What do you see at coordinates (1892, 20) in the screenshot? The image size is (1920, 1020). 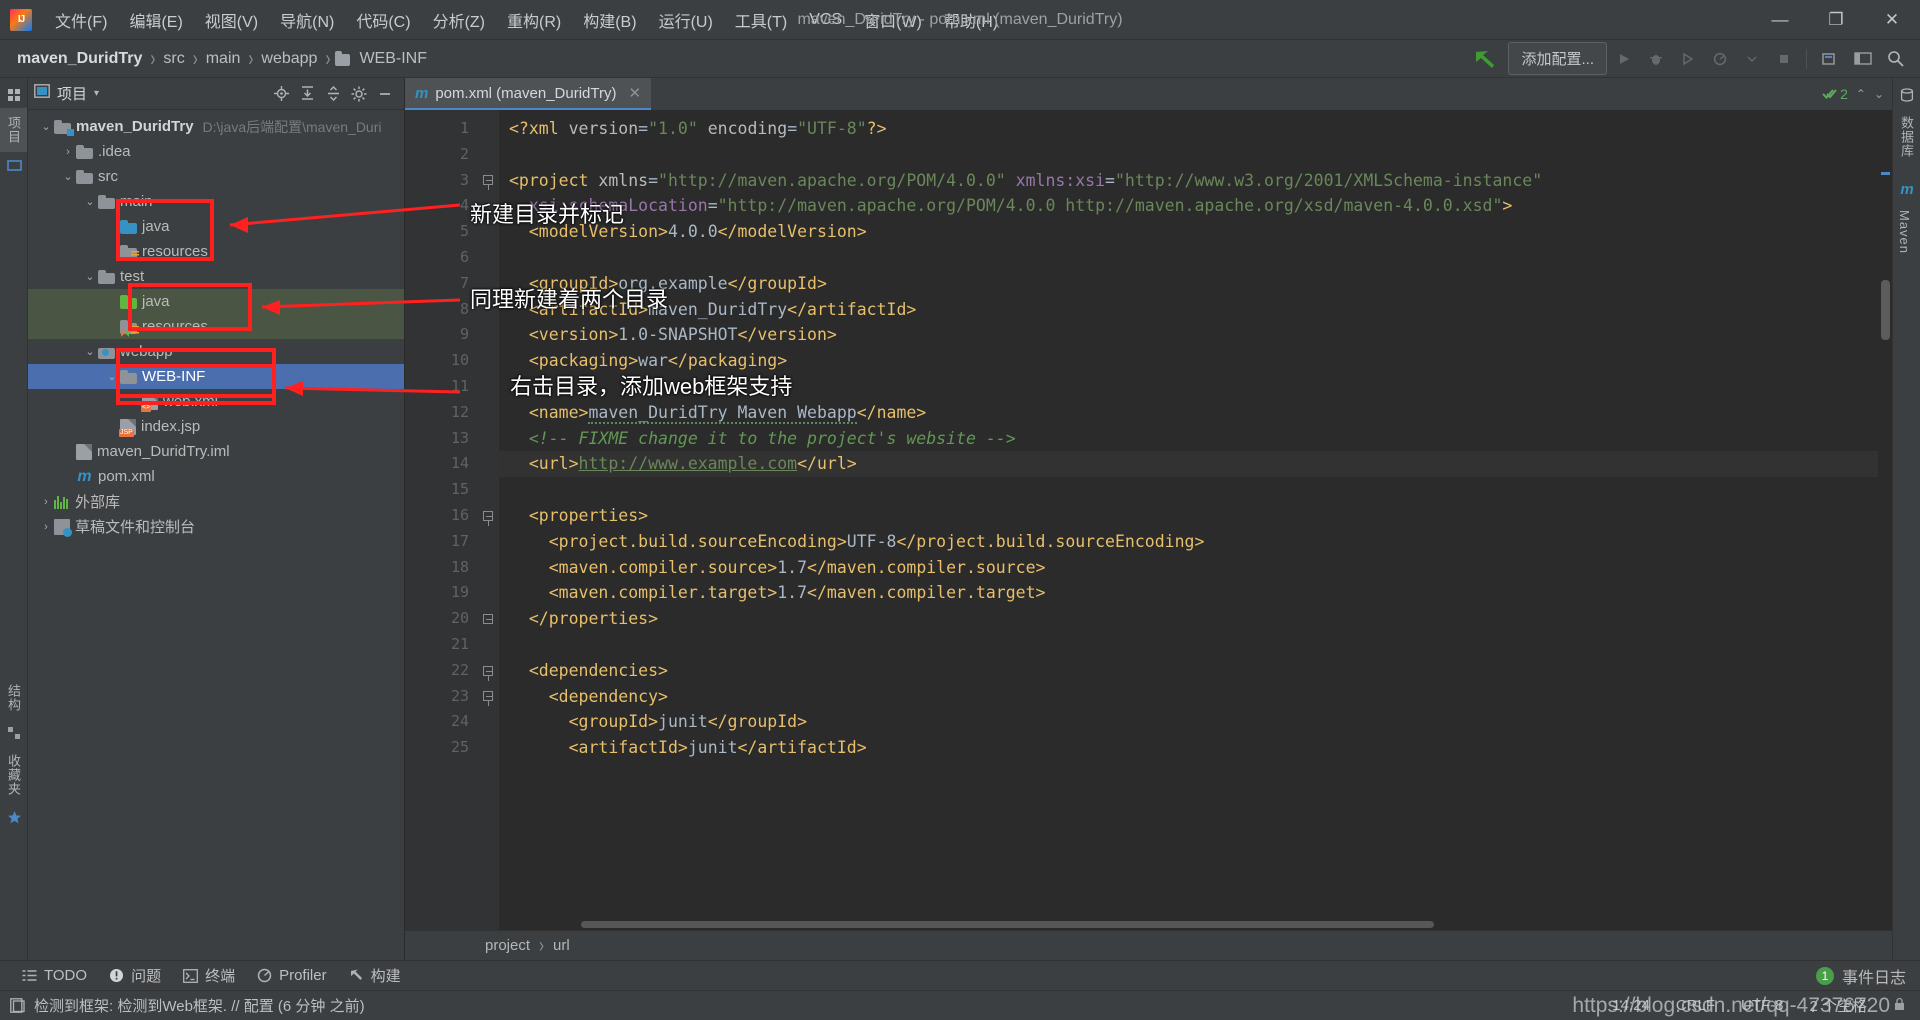 I see `close-button: ✕` at bounding box center [1892, 20].